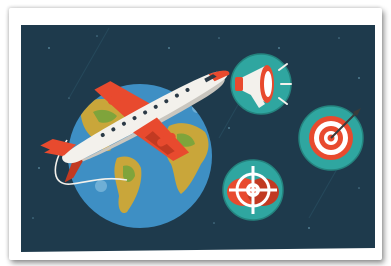 The width and height of the screenshot is (391, 266). What do you see at coordinates (261, 84) in the screenshot?
I see `megaphone-icon` at bounding box center [261, 84].